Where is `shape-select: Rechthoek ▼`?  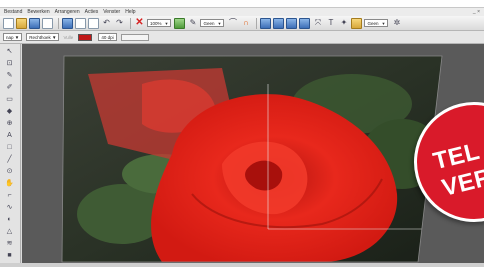
shape-select: Rechthoek ▼ is located at coordinates (43, 37).